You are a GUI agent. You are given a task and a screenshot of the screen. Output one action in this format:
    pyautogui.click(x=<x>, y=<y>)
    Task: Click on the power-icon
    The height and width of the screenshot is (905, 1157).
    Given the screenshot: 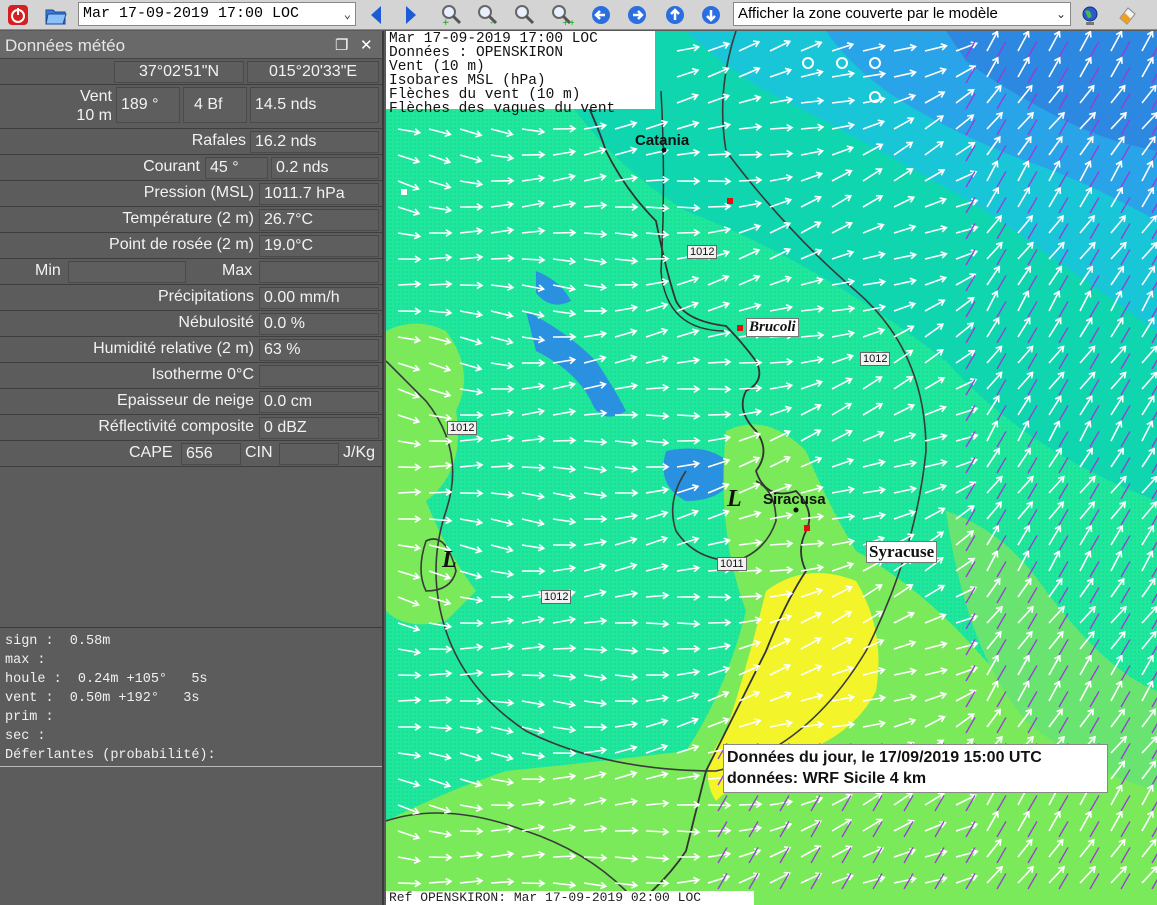 What is the action you would take?
    pyautogui.click(x=18, y=14)
    